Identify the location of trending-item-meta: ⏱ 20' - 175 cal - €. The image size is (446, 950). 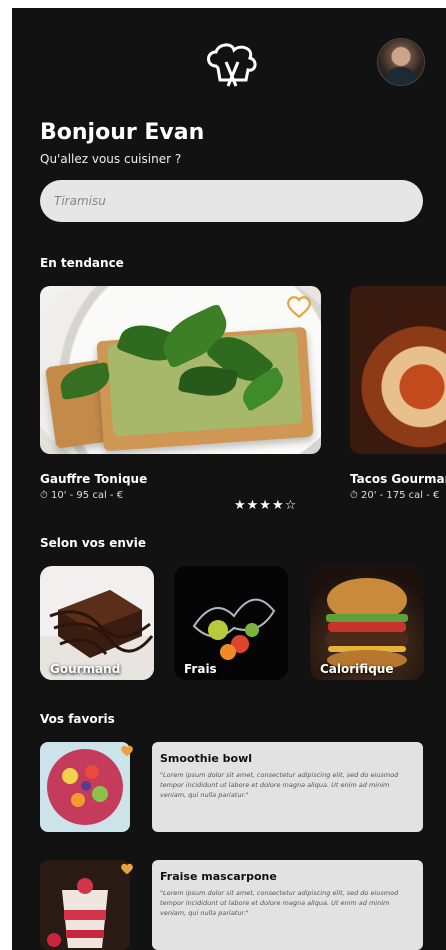
(395, 495).